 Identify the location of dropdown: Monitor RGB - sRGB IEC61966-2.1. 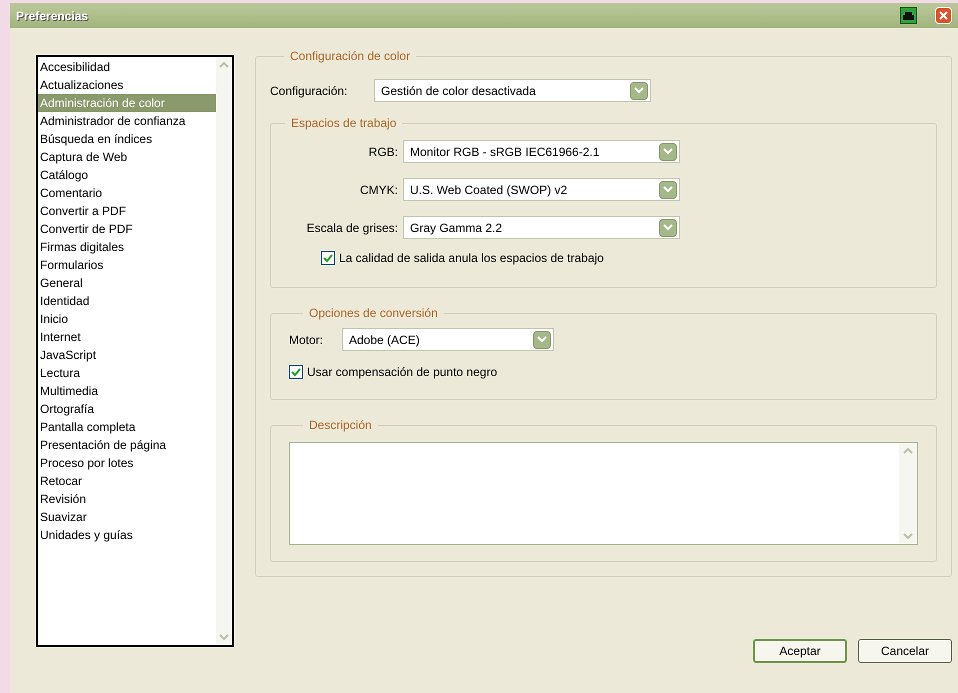
(541, 151).